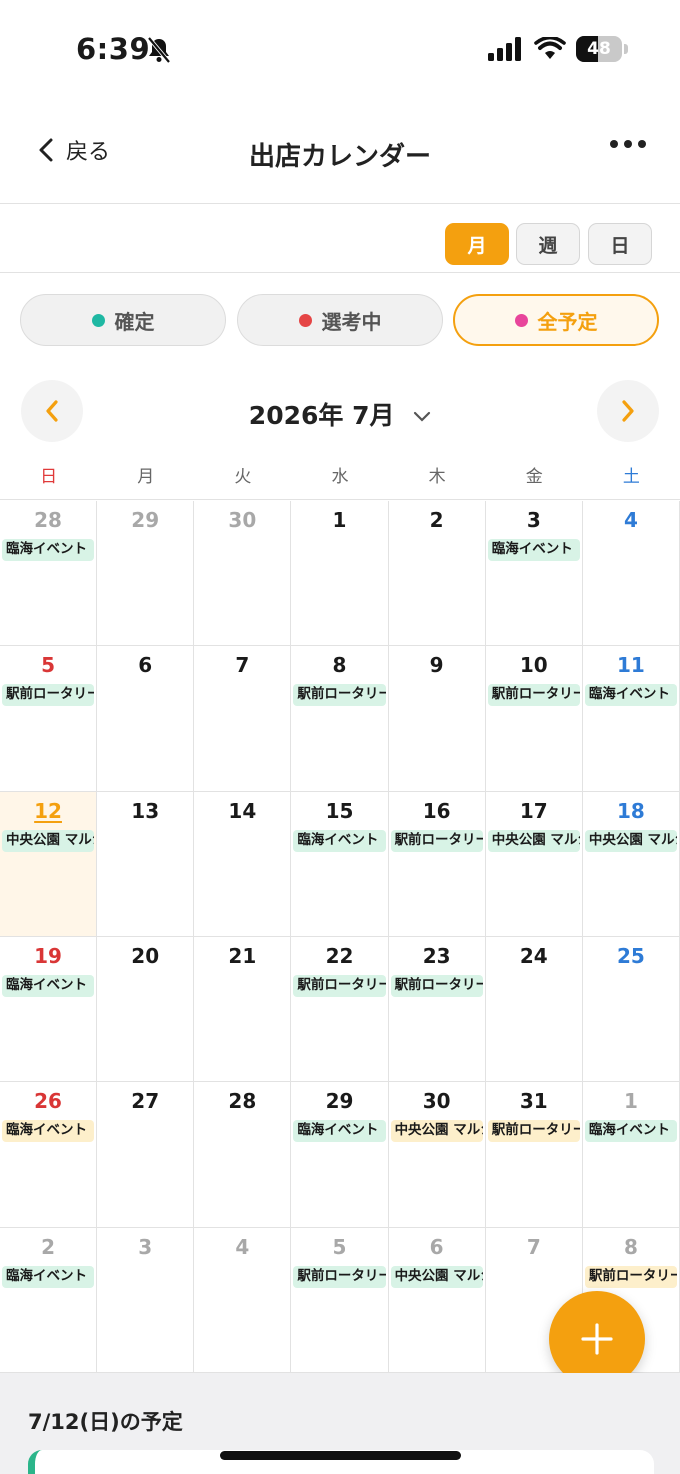 The width and height of the screenshot is (680, 1474). I want to click on weekday-label: 日, so click(49, 477).